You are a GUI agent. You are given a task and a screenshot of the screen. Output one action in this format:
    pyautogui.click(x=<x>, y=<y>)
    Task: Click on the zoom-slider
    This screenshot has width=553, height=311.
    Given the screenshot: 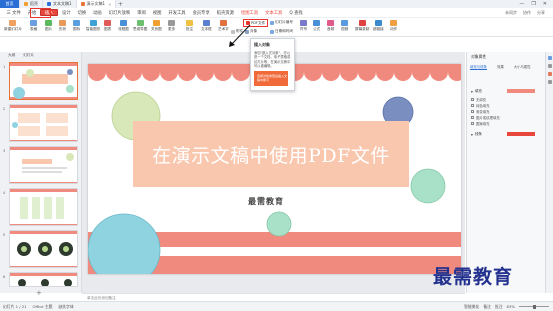 What is the action you would take?
    pyautogui.click(x=534, y=306)
    